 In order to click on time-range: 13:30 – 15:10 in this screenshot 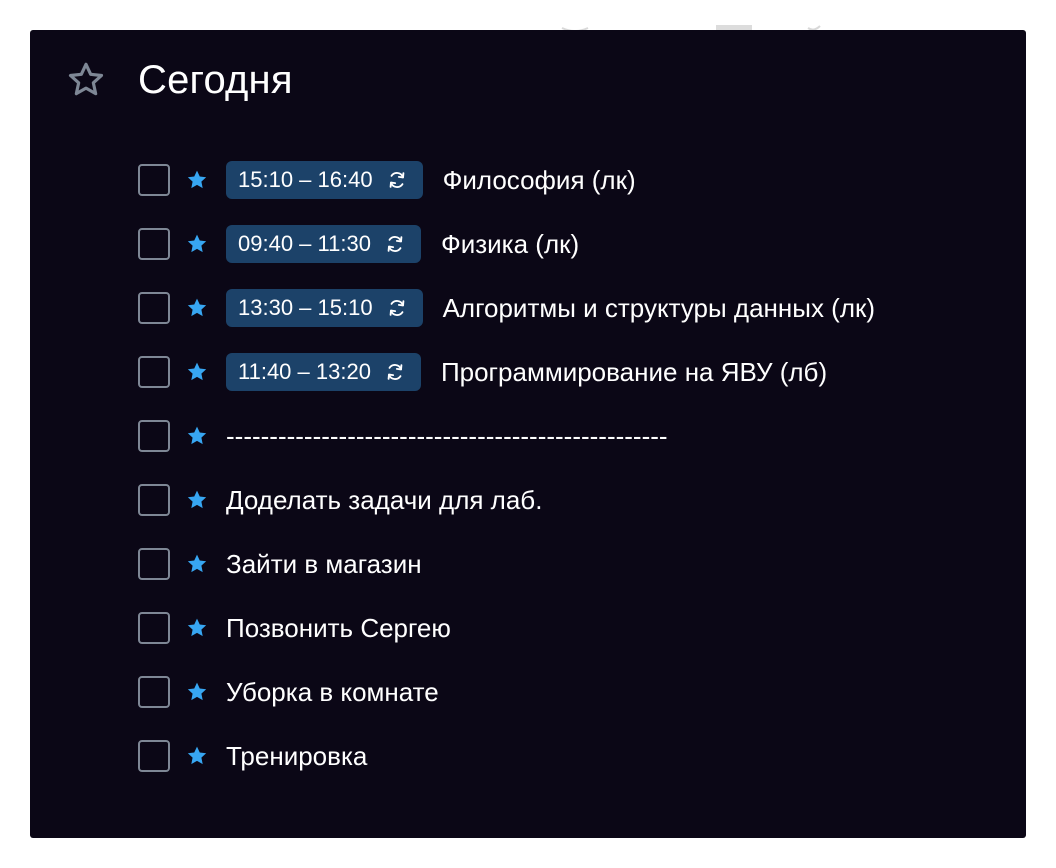, I will do `click(305, 307)`.